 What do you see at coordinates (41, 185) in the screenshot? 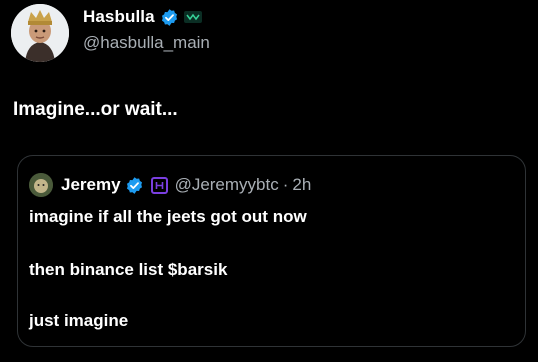
I see `quoted-author-avatar` at bounding box center [41, 185].